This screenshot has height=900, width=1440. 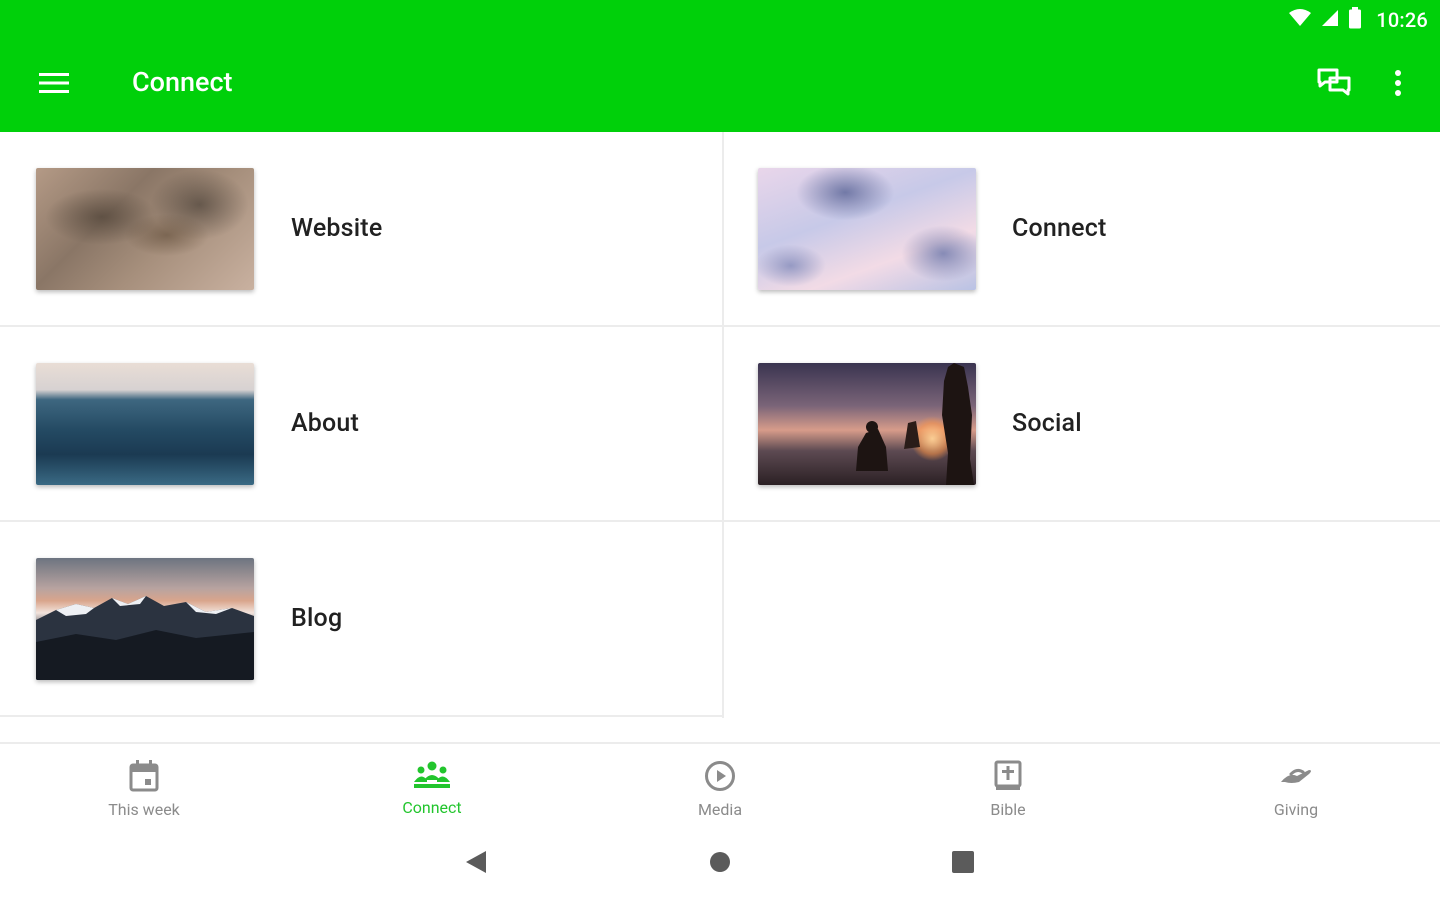 I want to click on hamburger-menu-icon, so click(x=54, y=85).